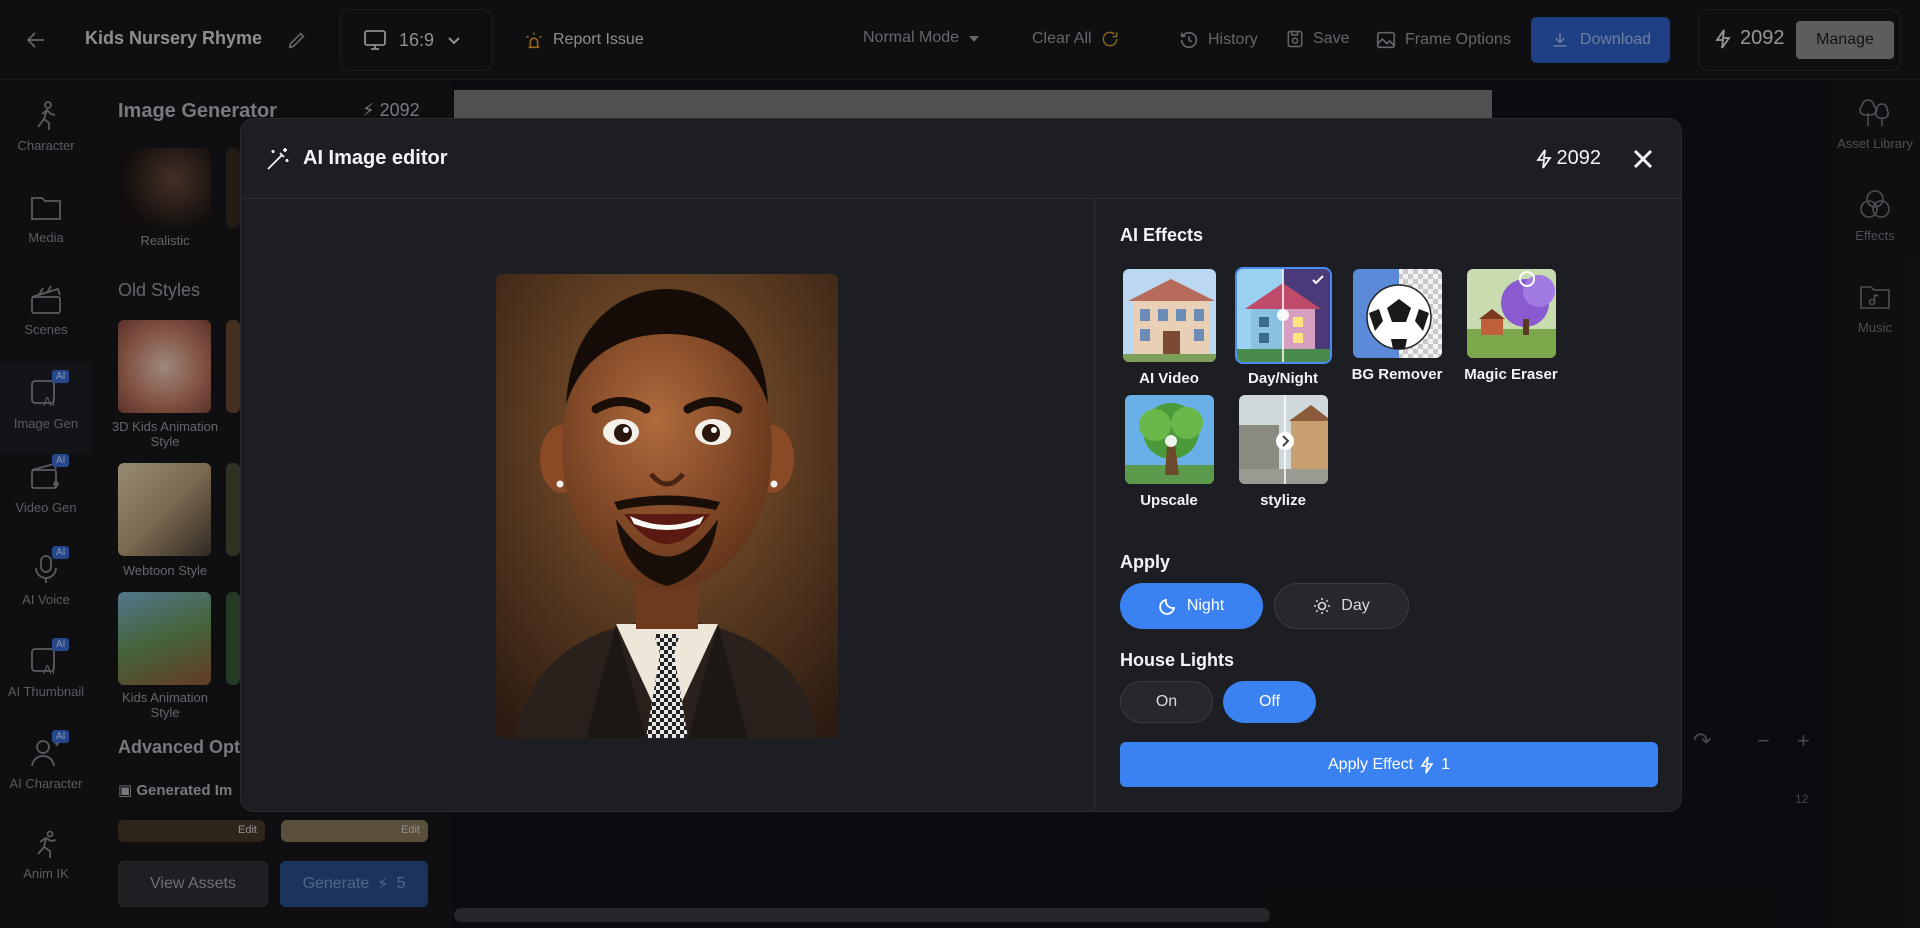 This screenshot has width=1920, height=928. Describe the element at coordinates (1579, 158) in the screenshot. I see `modal-credits-value: 2092` at that location.